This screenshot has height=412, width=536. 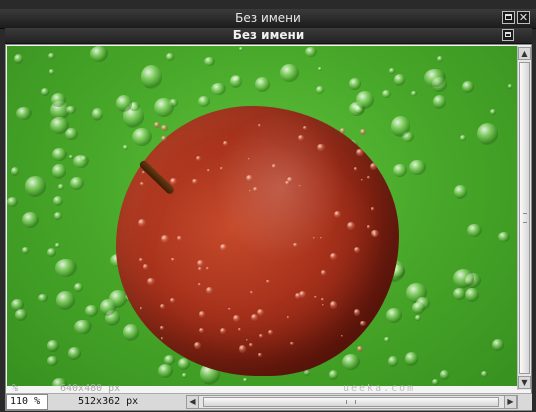 I want to click on window-title: Без имени, so click(x=268, y=18).